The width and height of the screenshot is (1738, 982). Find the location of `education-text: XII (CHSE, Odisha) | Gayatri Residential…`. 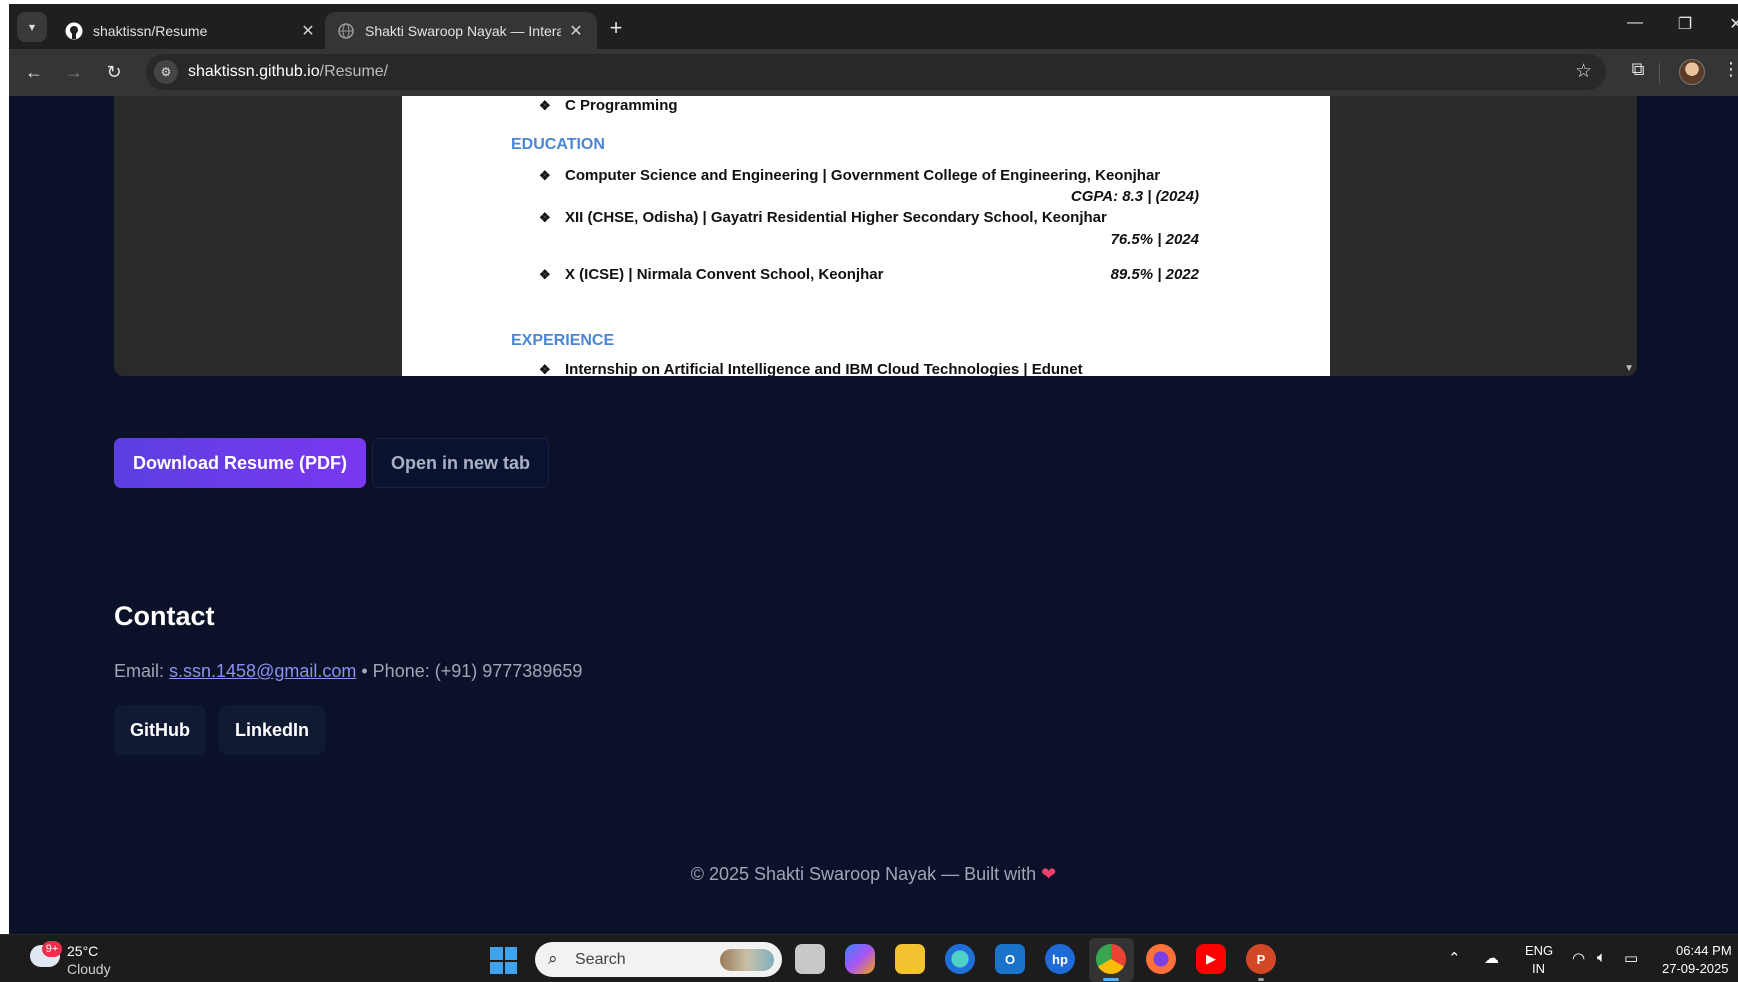

education-text: XII (CHSE, Odisha) | Gayatri Residential… is located at coordinates (836, 217).